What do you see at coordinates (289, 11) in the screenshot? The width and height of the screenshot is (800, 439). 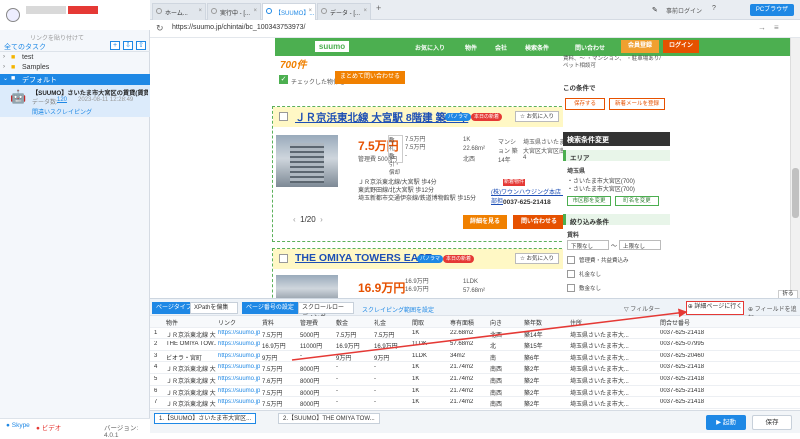 I see `tab-suumo: 【SUUMO】... ×` at bounding box center [289, 11].